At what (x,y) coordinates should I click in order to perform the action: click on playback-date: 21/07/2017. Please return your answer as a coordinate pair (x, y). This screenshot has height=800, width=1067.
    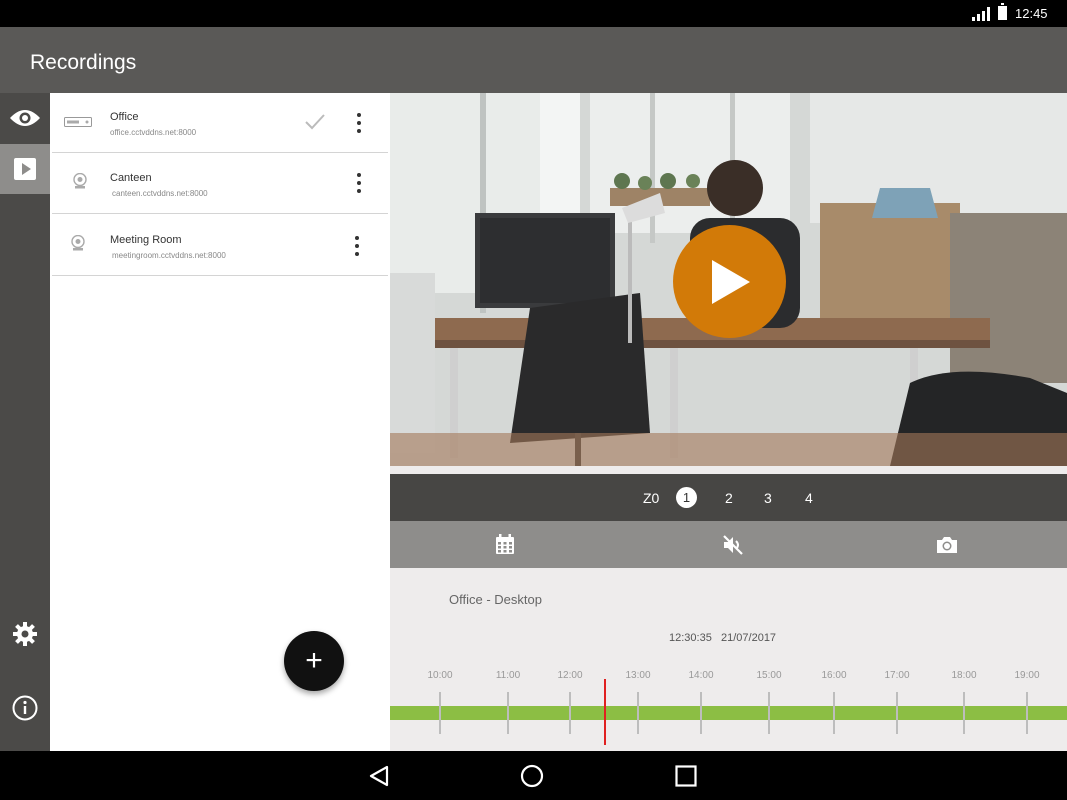
    Looking at the image, I should click on (749, 638).